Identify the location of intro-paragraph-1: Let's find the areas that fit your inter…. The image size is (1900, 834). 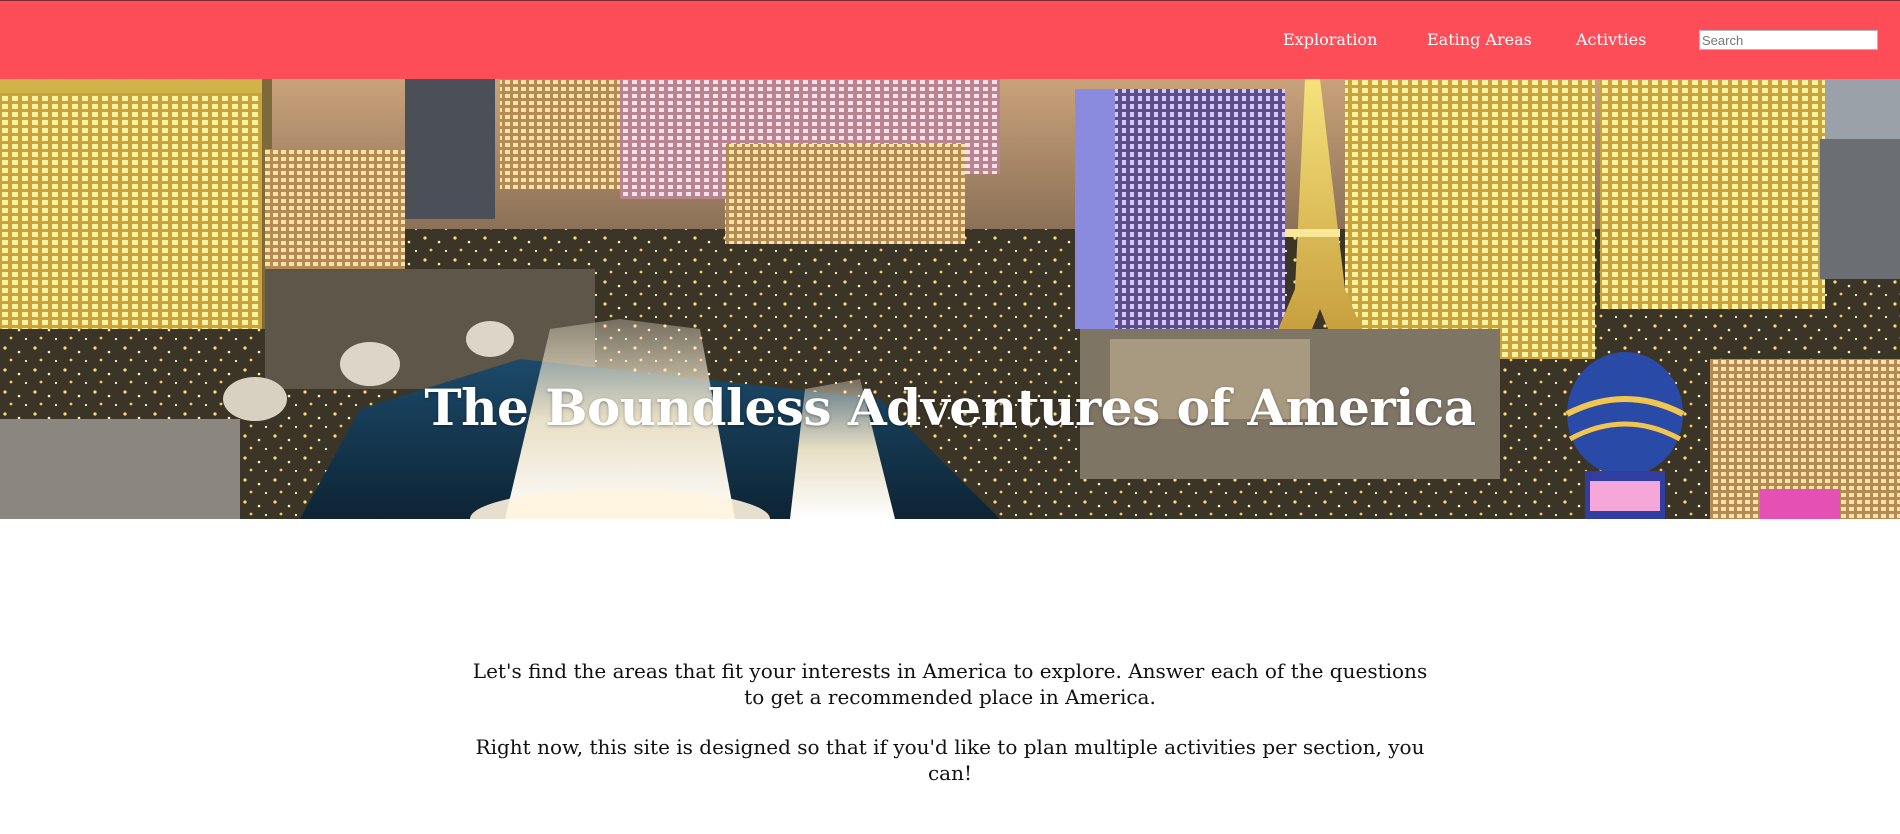
(950, 684).